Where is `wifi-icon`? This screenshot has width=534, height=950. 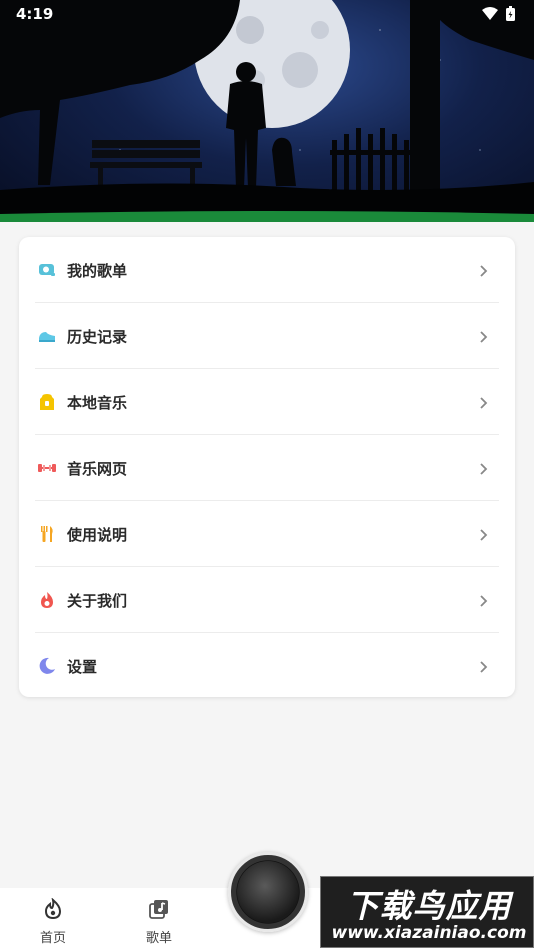 wifi-icon is located at coordinates (490, 13).